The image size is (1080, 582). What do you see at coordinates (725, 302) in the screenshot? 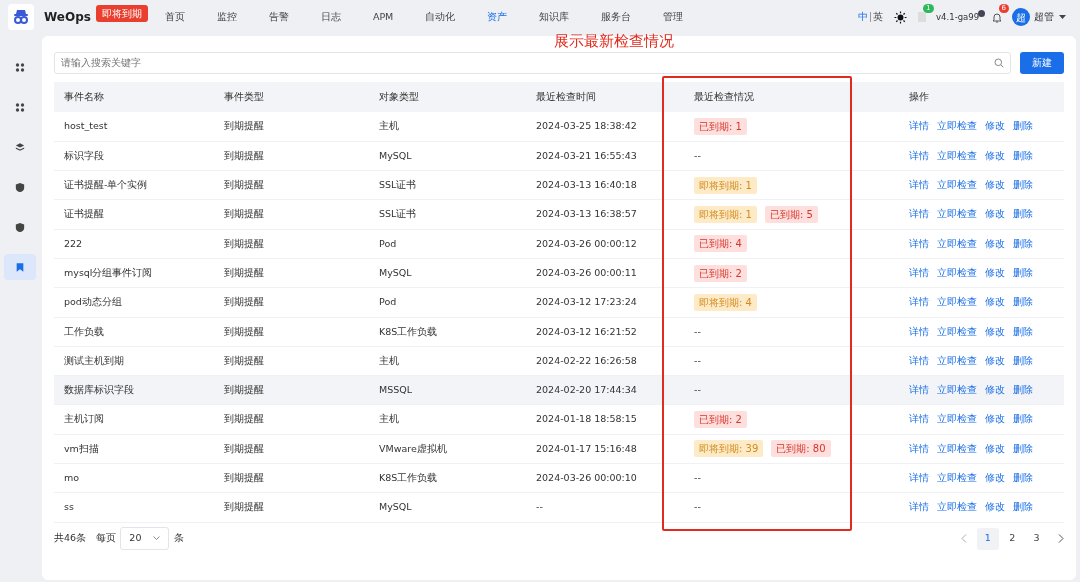
I see `status-tag: 即将到期: 4` at bounding box center [725, 302].